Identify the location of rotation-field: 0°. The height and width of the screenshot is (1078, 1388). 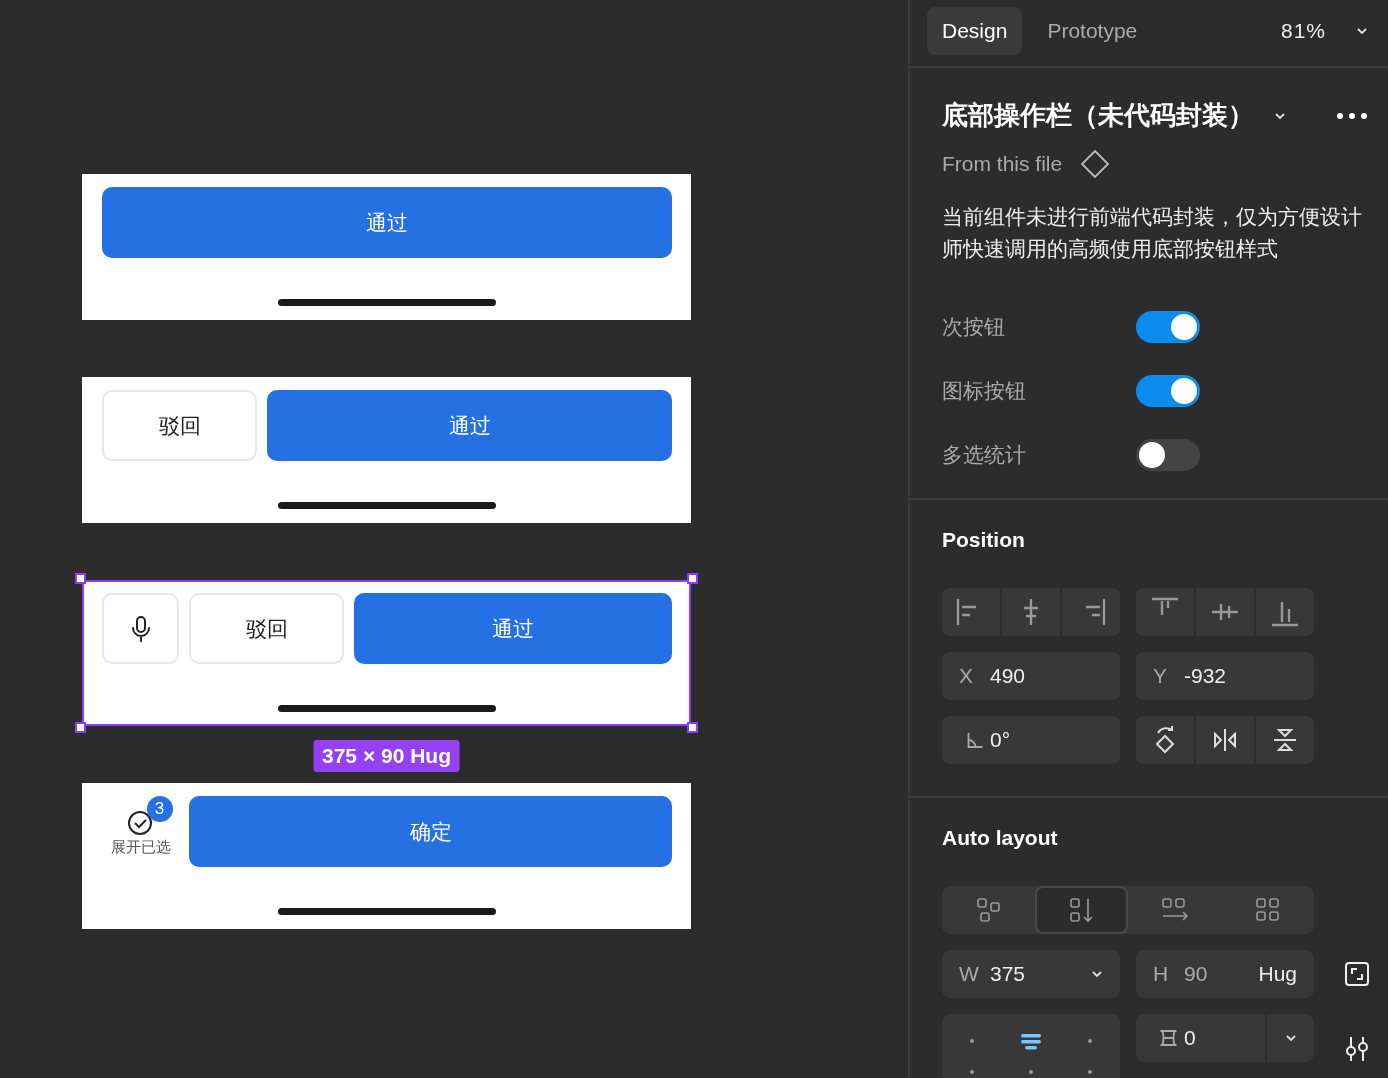
(1031, 740).